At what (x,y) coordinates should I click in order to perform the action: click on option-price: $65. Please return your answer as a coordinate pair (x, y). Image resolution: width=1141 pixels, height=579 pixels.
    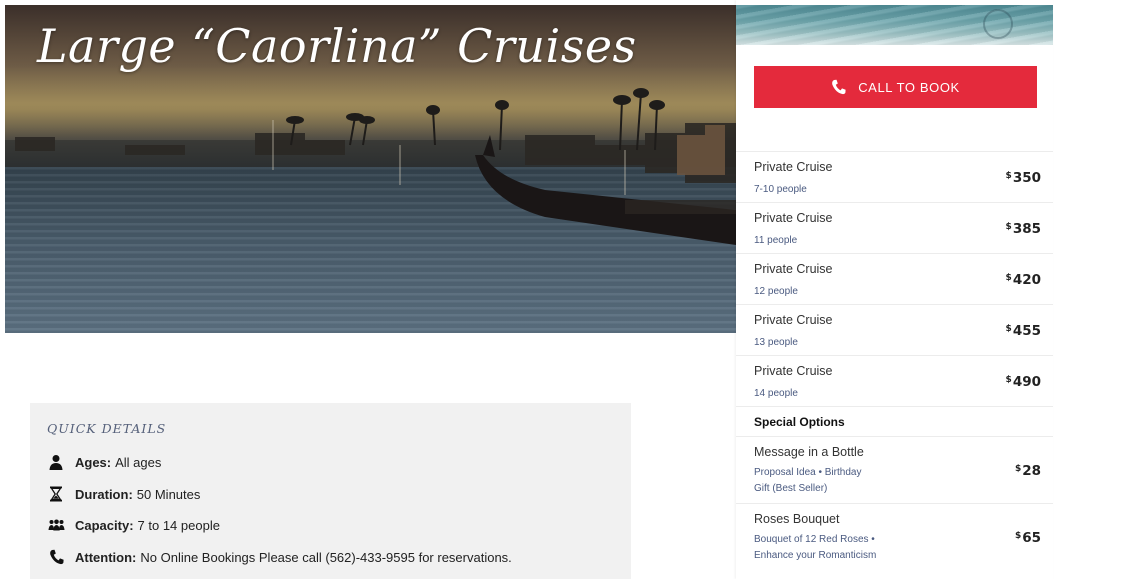
    Looking at the image, I should click on (1027, 538).